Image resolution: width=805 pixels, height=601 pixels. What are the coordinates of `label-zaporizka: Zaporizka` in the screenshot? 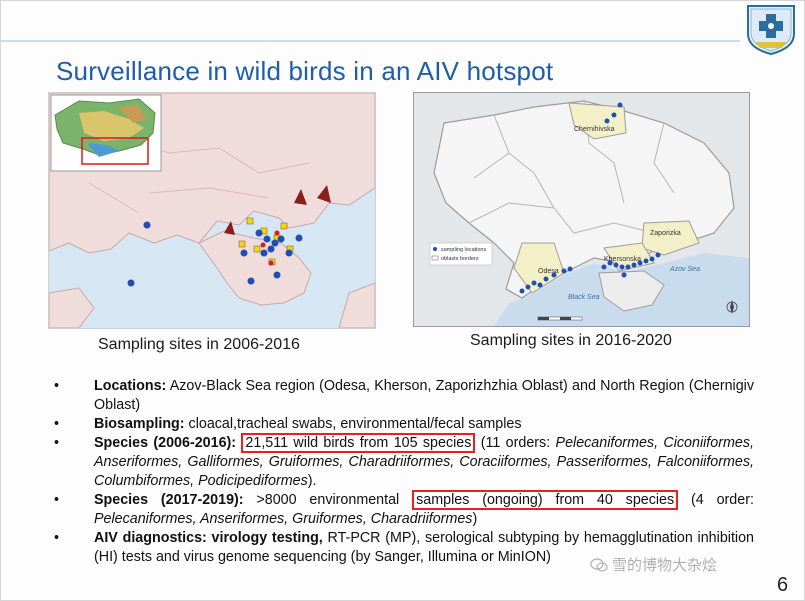 It's located at (665, 233).